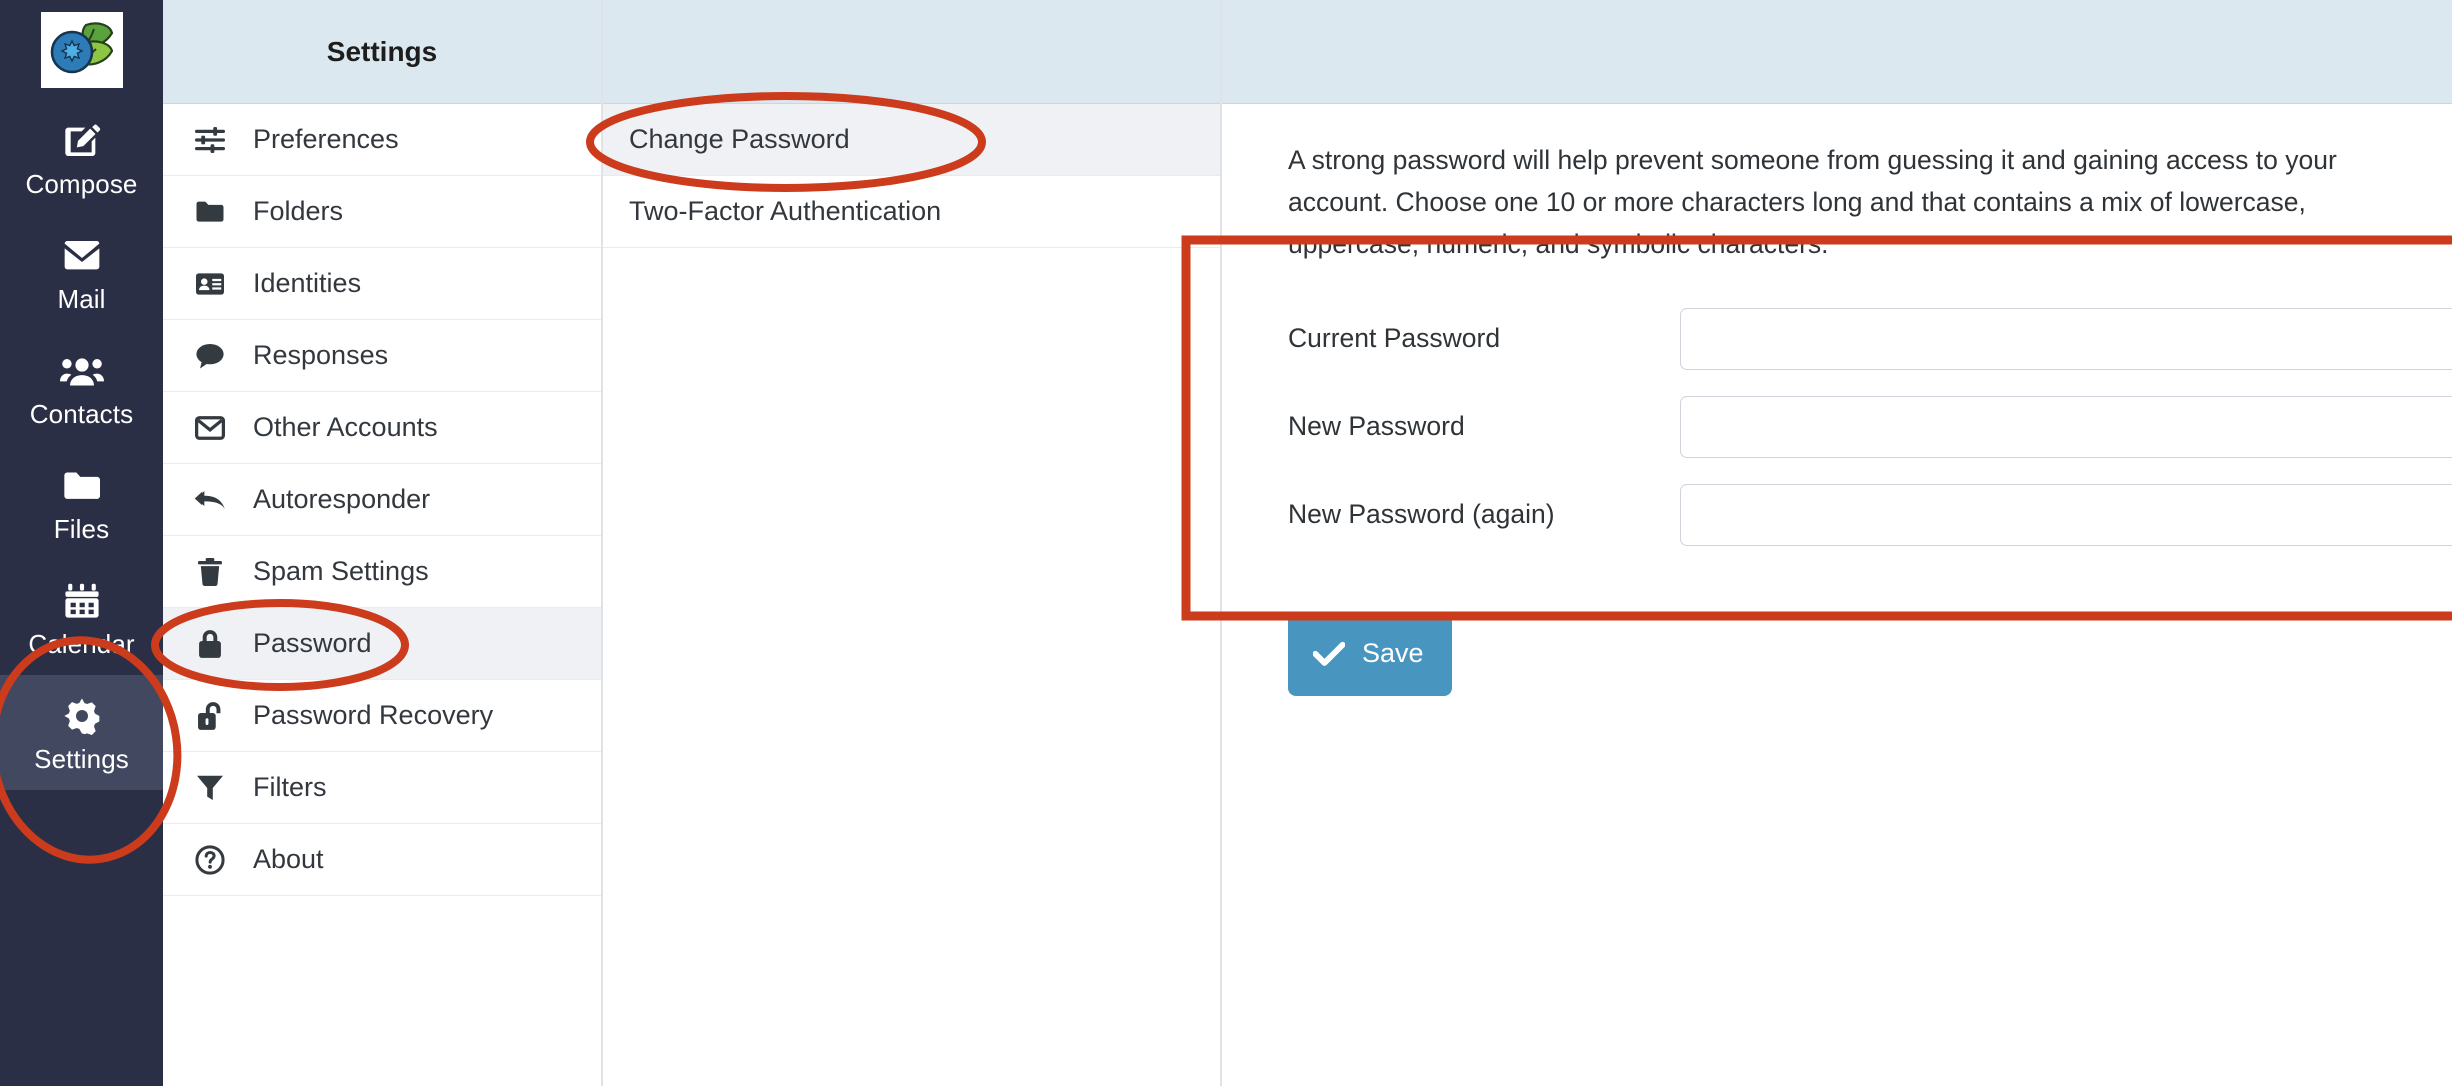 The height and width of the screenshot is (1086, 2452). Describe the element at coordinates (382, 644) in the screenshot. I see `settings-item-password: Password` at that location.